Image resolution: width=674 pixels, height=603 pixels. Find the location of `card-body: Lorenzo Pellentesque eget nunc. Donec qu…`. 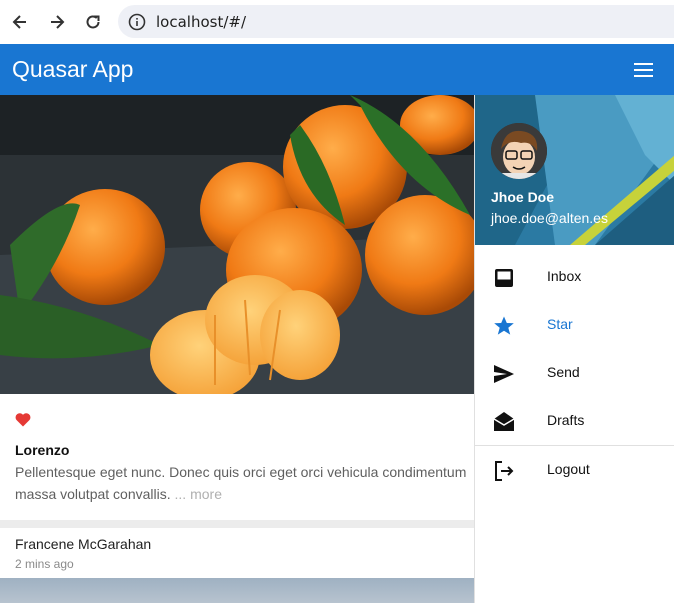

card-body: Lorenzo Pellentesque eget nunc. Donec qu… is located at coordinates (237, 457).